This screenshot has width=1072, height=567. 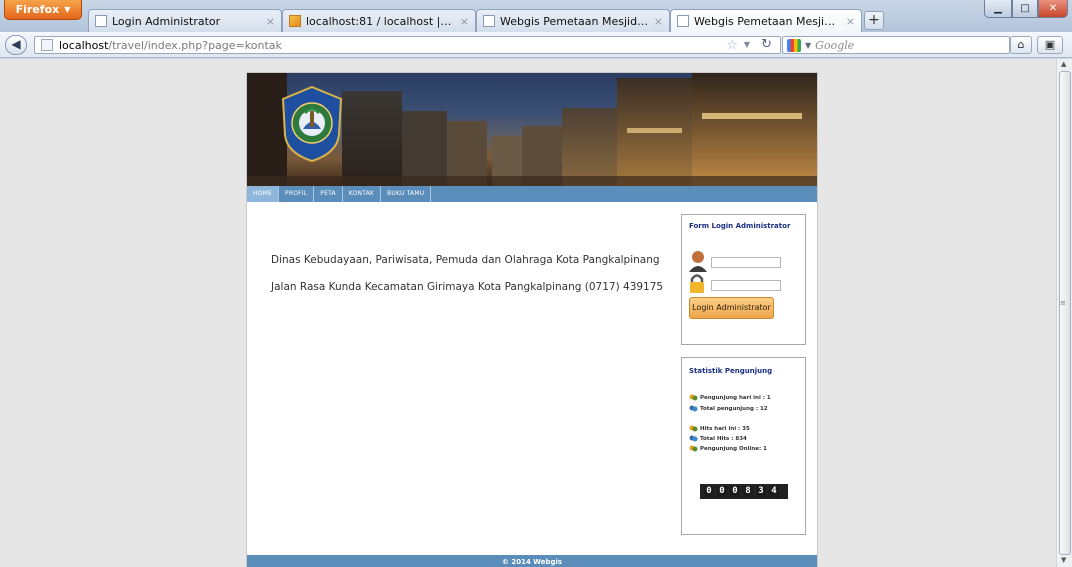 What do you see at coordinates (698, 261) in the screenshot?
I see `user-icon` at bounding box center [698, 261].